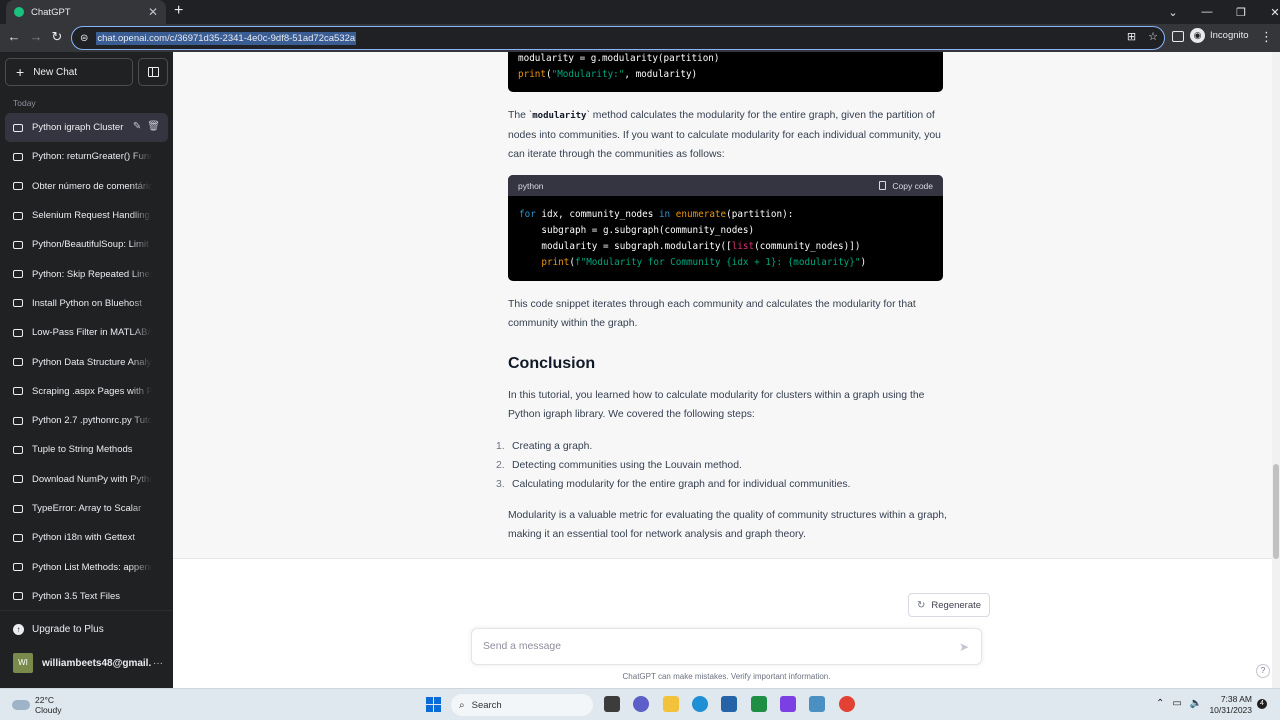 The image size is (1280, 720). I want to click on chat-history-item: Python 2.7 .pythonrc.py Tutorial, so click(86, 420).